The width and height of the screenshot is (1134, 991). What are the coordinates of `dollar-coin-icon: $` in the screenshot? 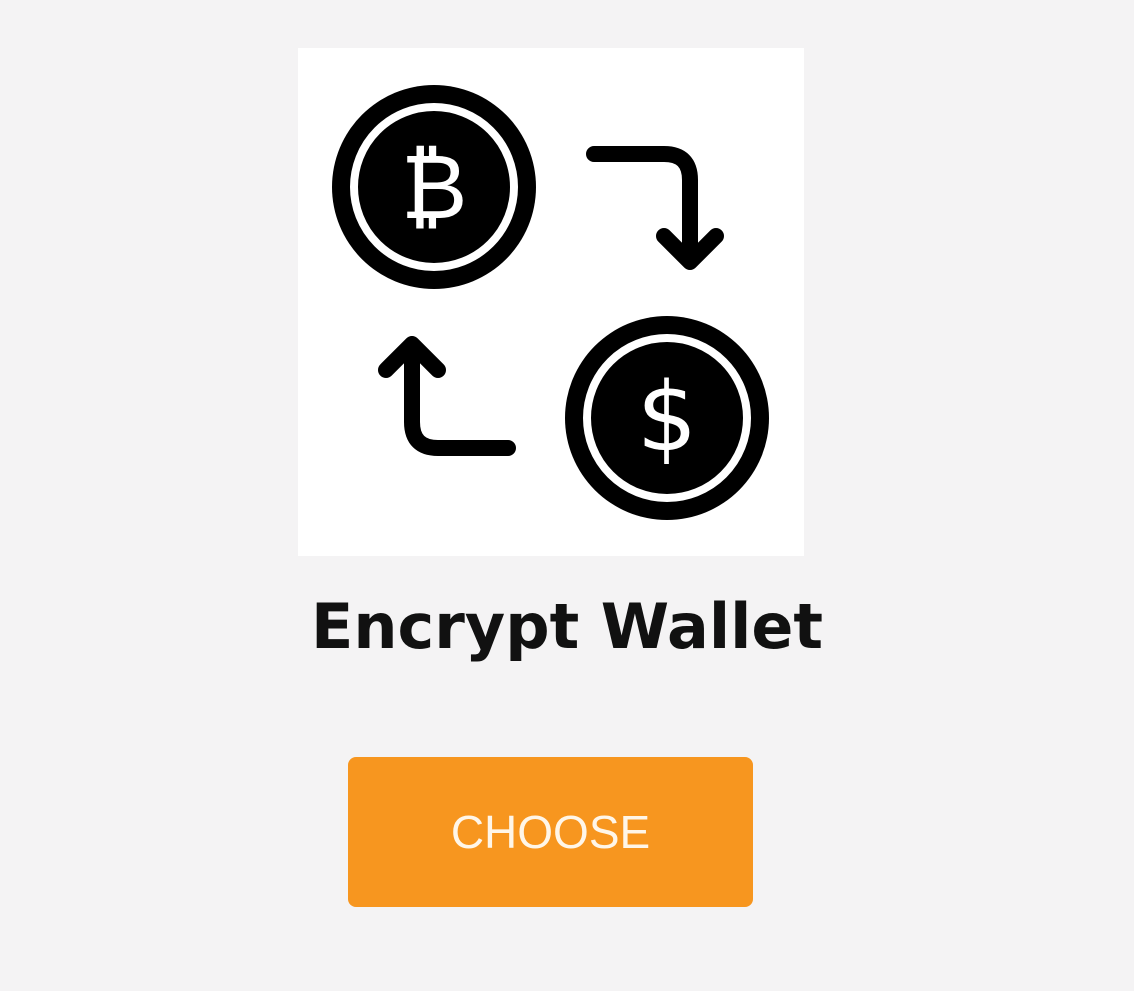 It's located at (667, 418).